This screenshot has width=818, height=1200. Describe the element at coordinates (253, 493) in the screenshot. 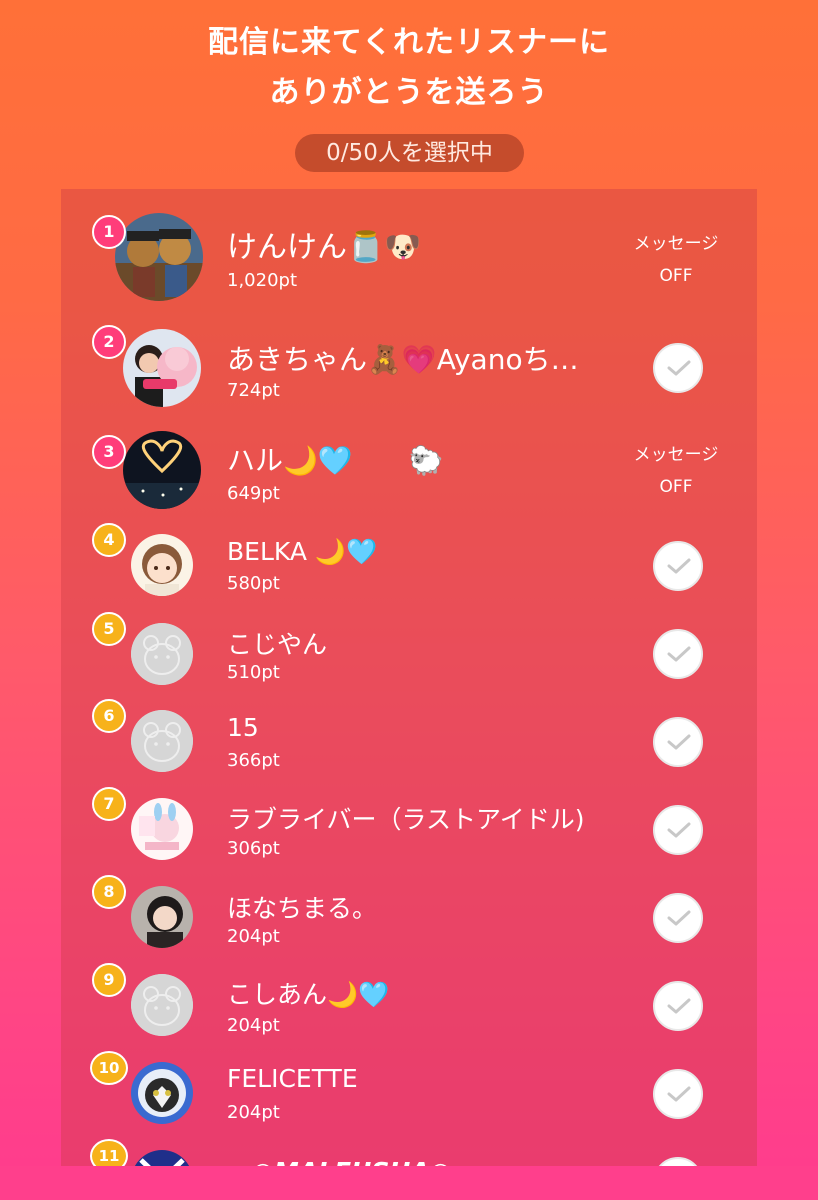

I see `listener-points: 649pt` at that location.